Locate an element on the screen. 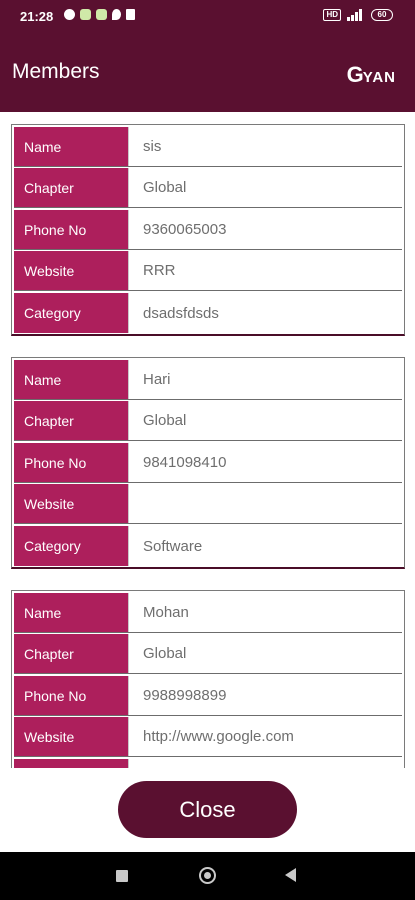 This screenshot has width=415, height=900. member-row-name: Name Hari is located at coordinates (208, 380).